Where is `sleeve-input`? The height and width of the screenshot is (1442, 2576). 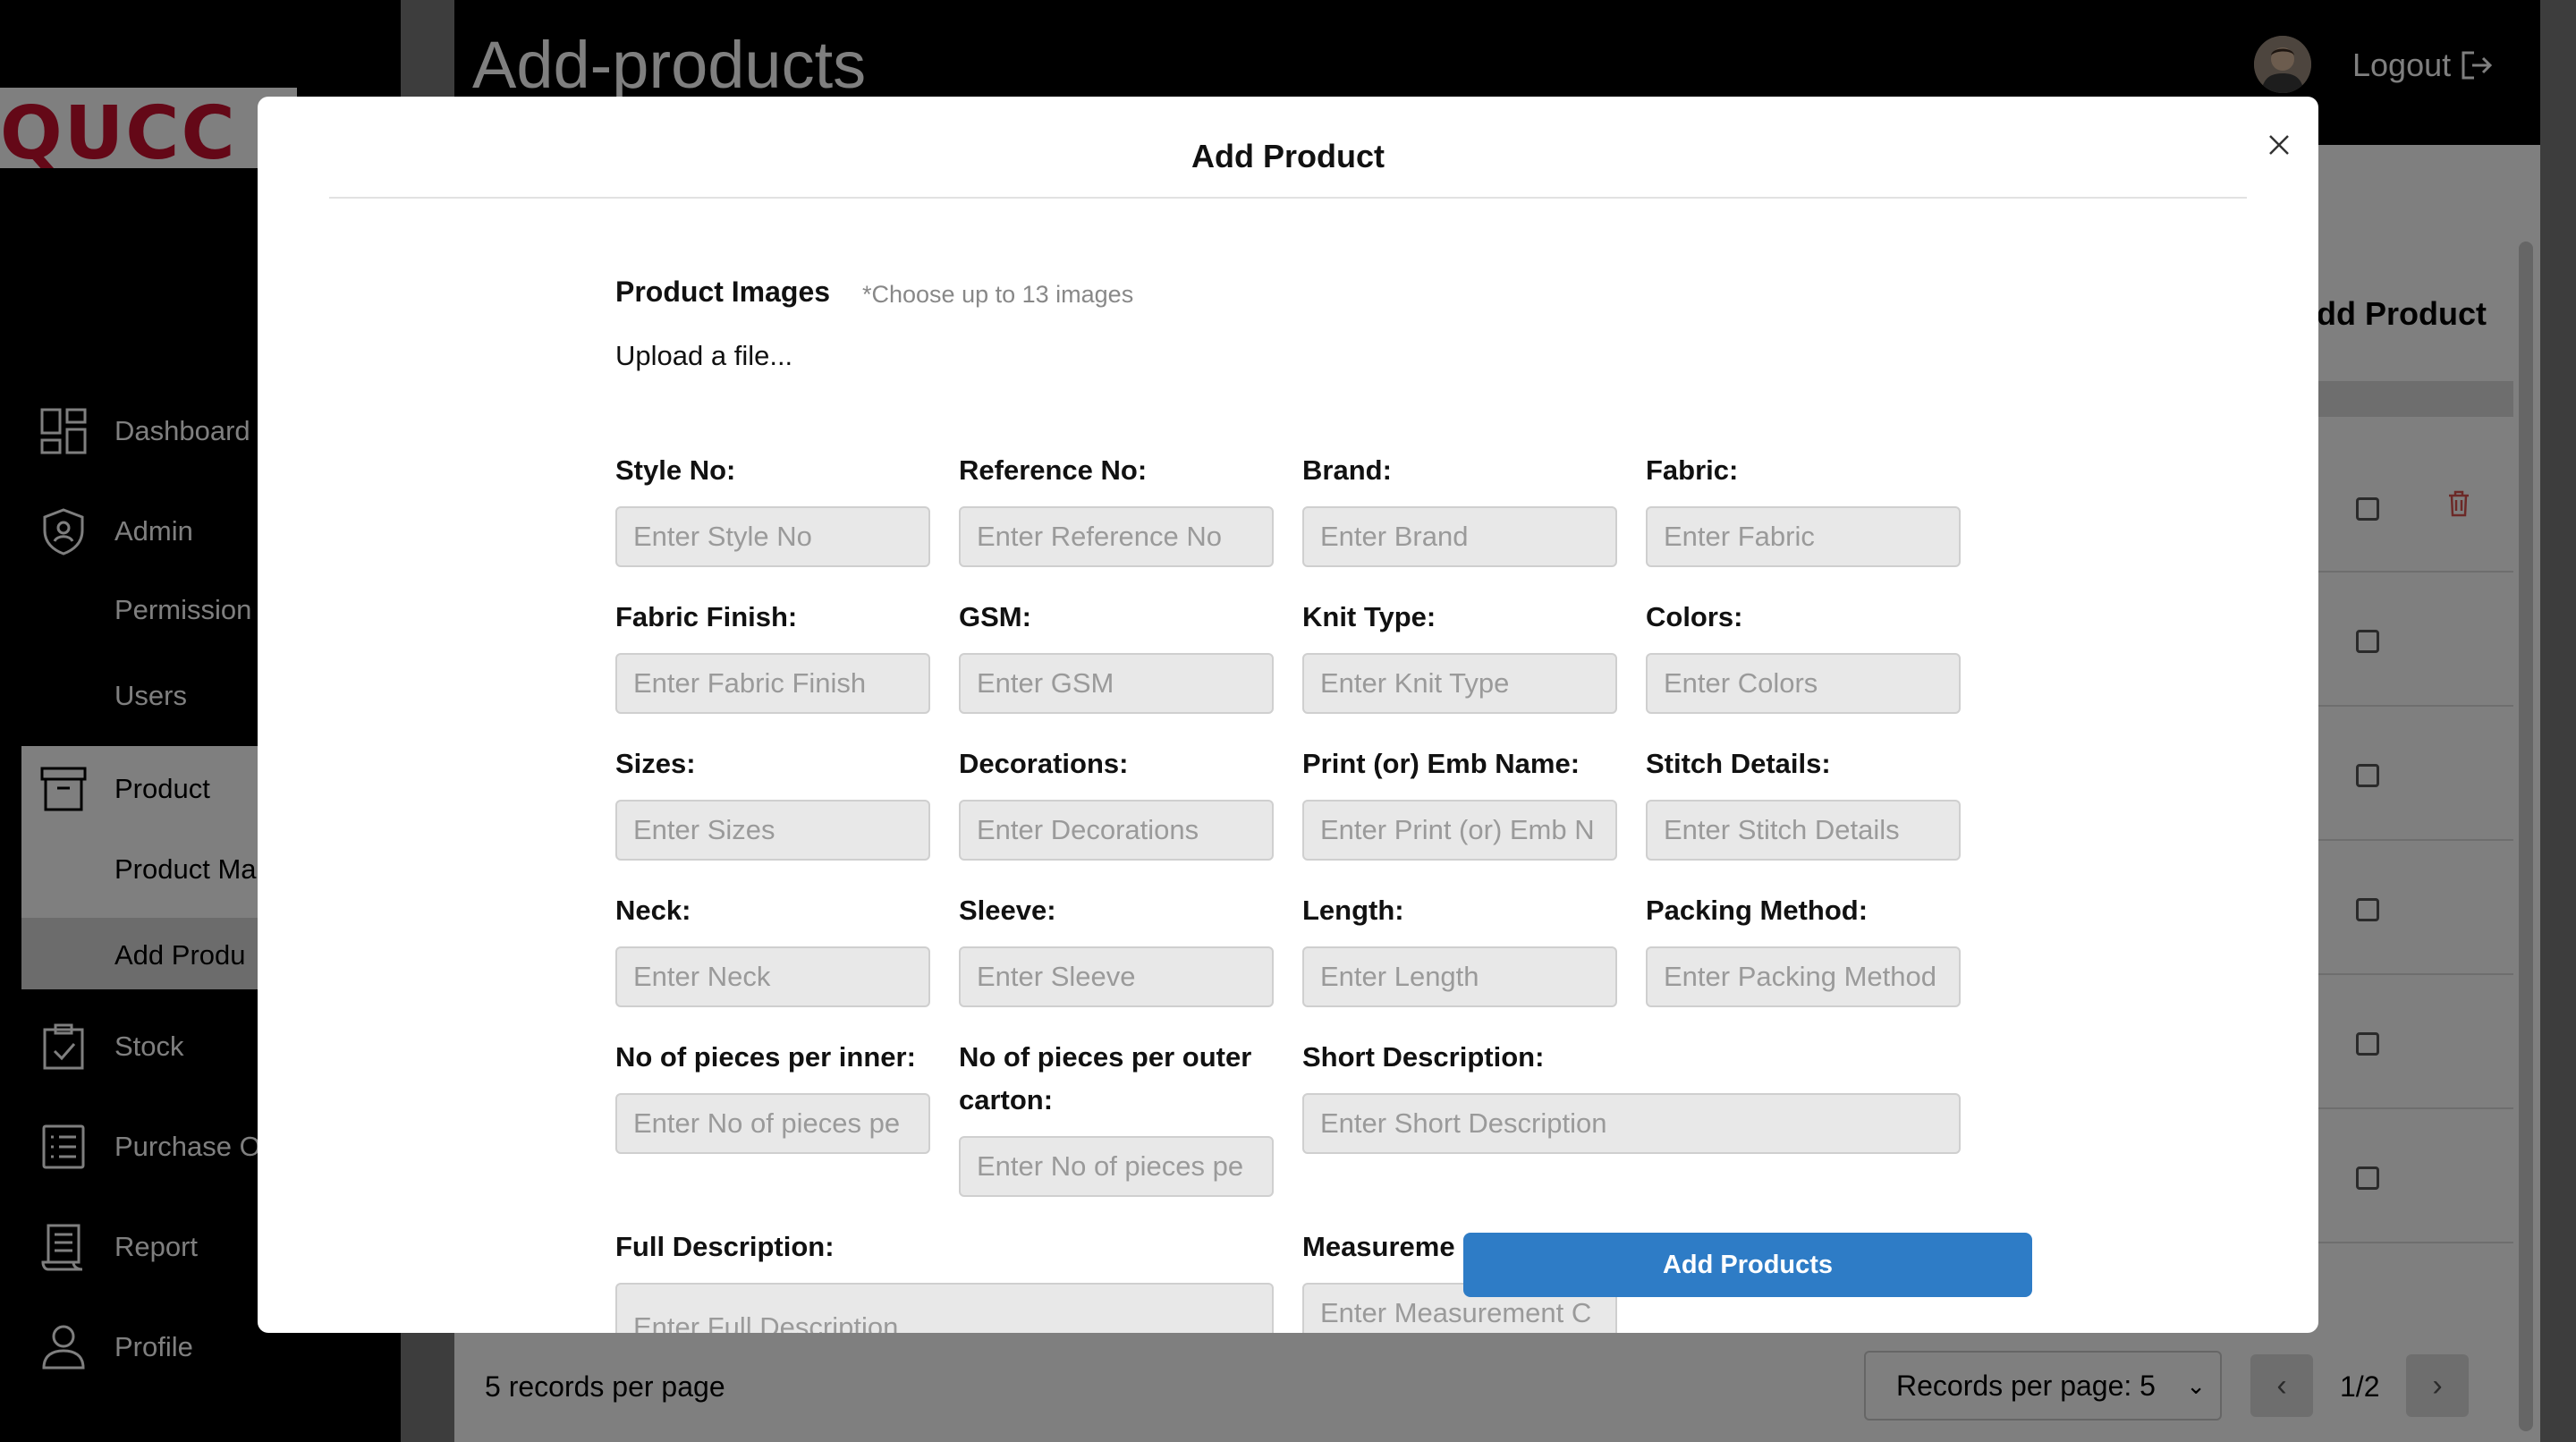
sleeve-input is located at coordinates (1116, 976).